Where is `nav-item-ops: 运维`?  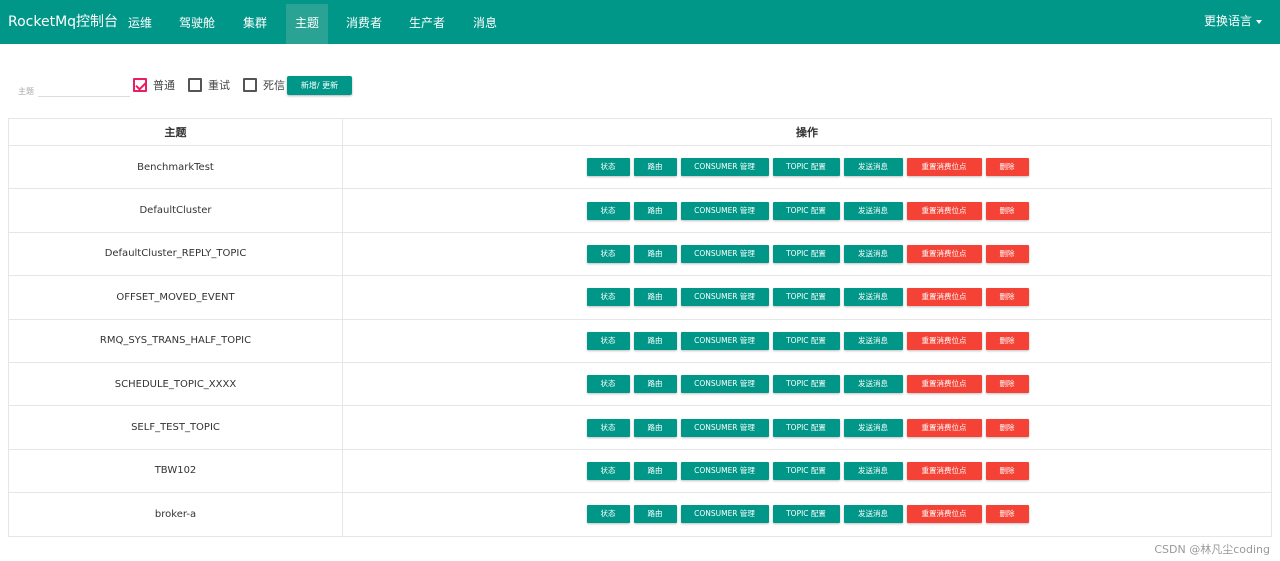
nav-item-ops: 运维 is located at coordinates (140, 24).